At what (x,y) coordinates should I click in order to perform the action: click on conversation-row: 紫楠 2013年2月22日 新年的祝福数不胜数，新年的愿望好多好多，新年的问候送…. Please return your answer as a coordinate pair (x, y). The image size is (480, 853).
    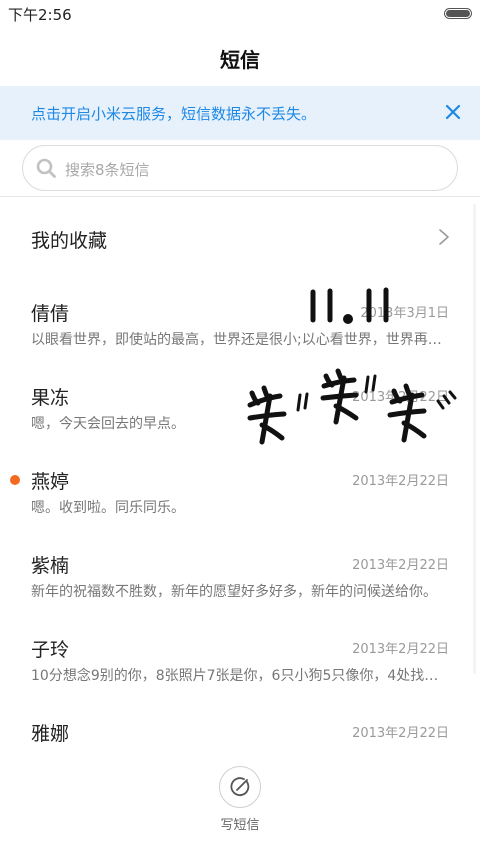
    Looking at the image, I should click on (240, 593).